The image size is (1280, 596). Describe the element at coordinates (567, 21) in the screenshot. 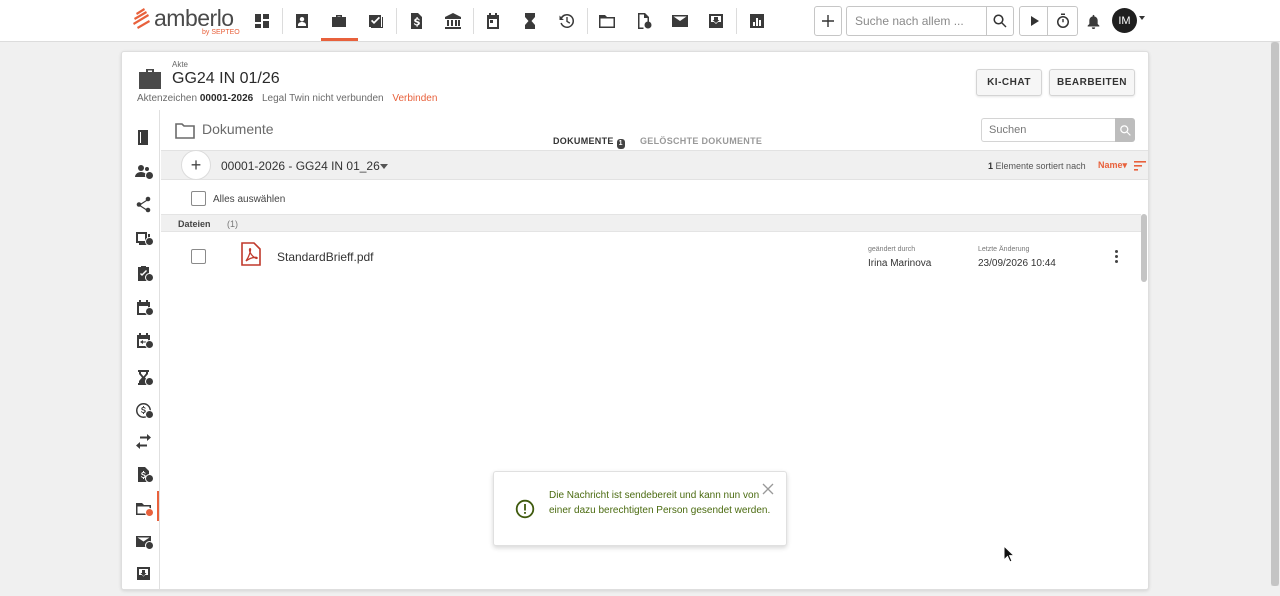

I see `history-icon` at that location.